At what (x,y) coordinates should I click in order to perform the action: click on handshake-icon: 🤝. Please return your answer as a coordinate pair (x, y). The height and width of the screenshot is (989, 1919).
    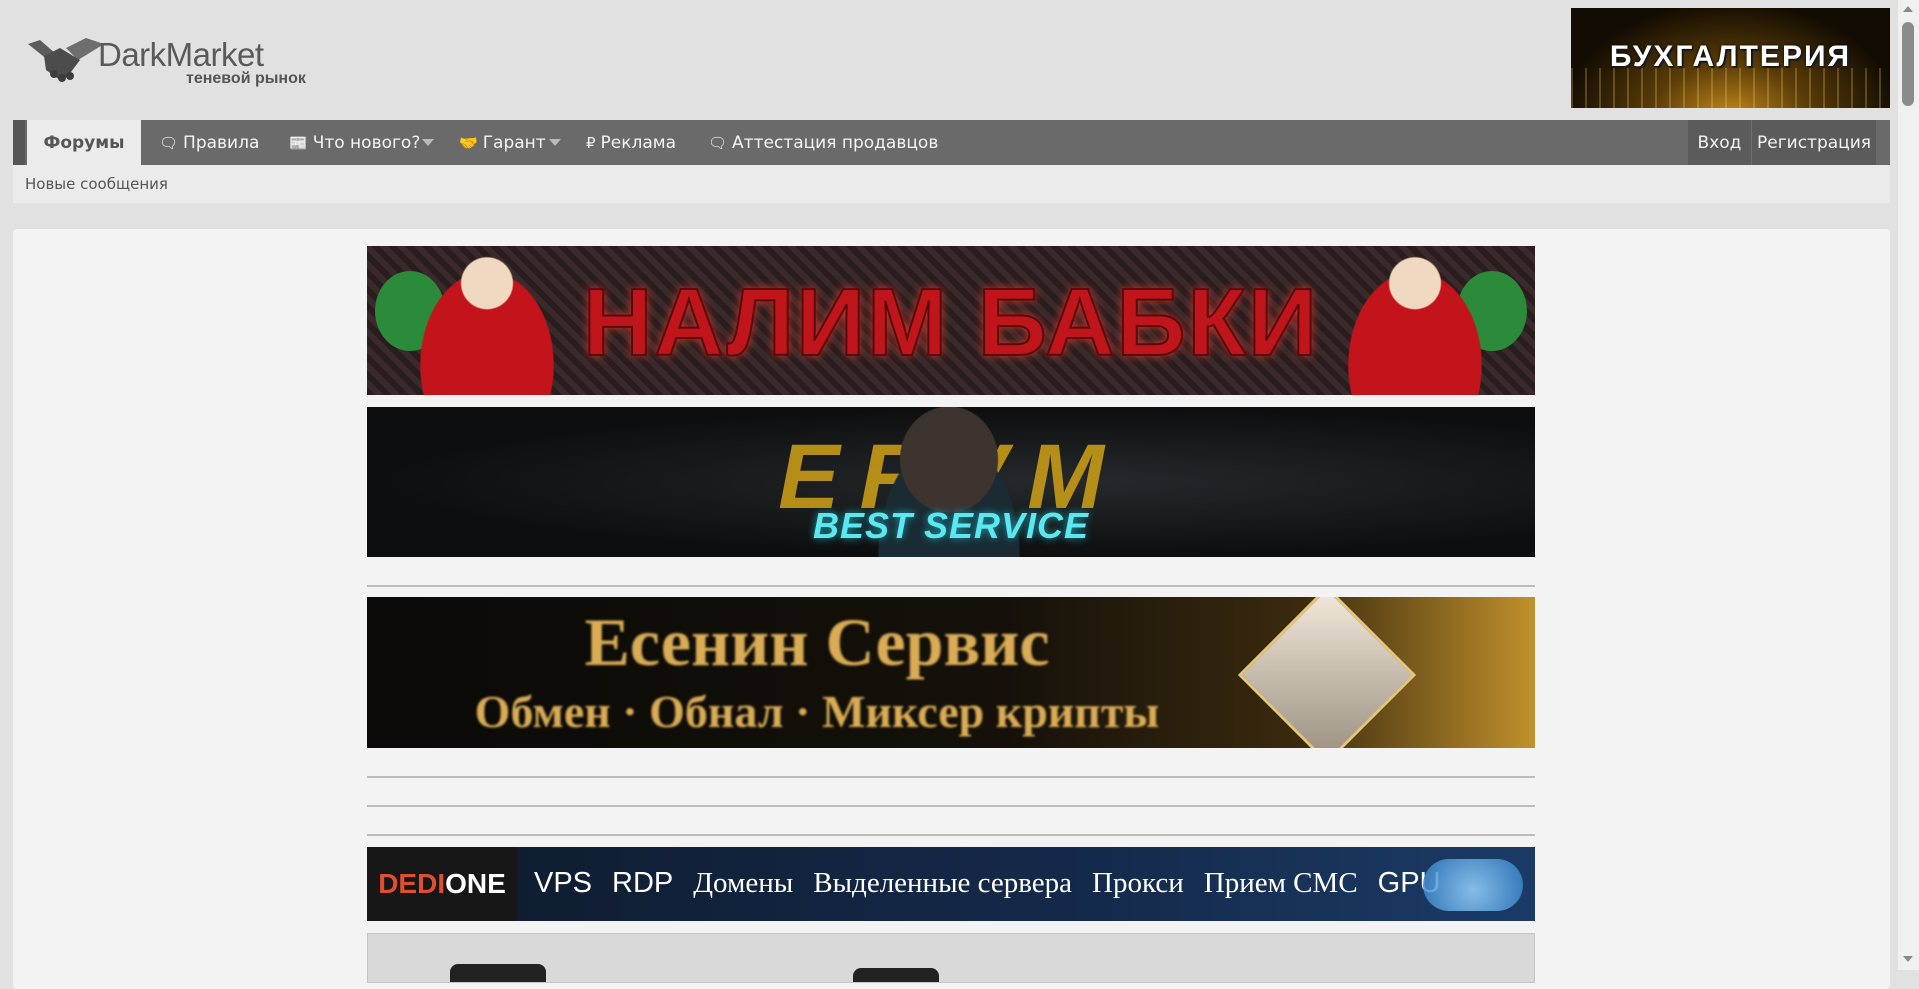
    Looking at the image, I should click on (468, 142).